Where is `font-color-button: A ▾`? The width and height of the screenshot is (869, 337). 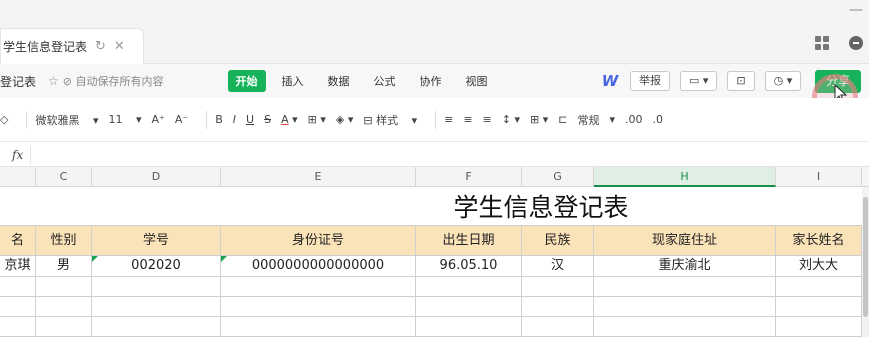 font-color-button: A ▾ is located at coordinates (289, 119).